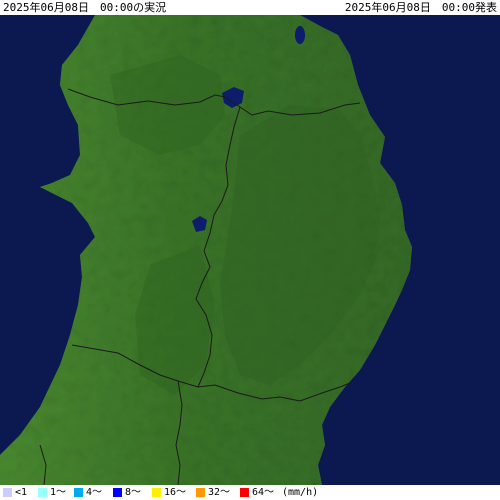  What do you see at coordinates (250, 492) in the screenshot?
I see `legend: <1 1〜 4〜 8〜 16〜 32〜 64〜 (mm/h)` at bounding box center [250, 492].